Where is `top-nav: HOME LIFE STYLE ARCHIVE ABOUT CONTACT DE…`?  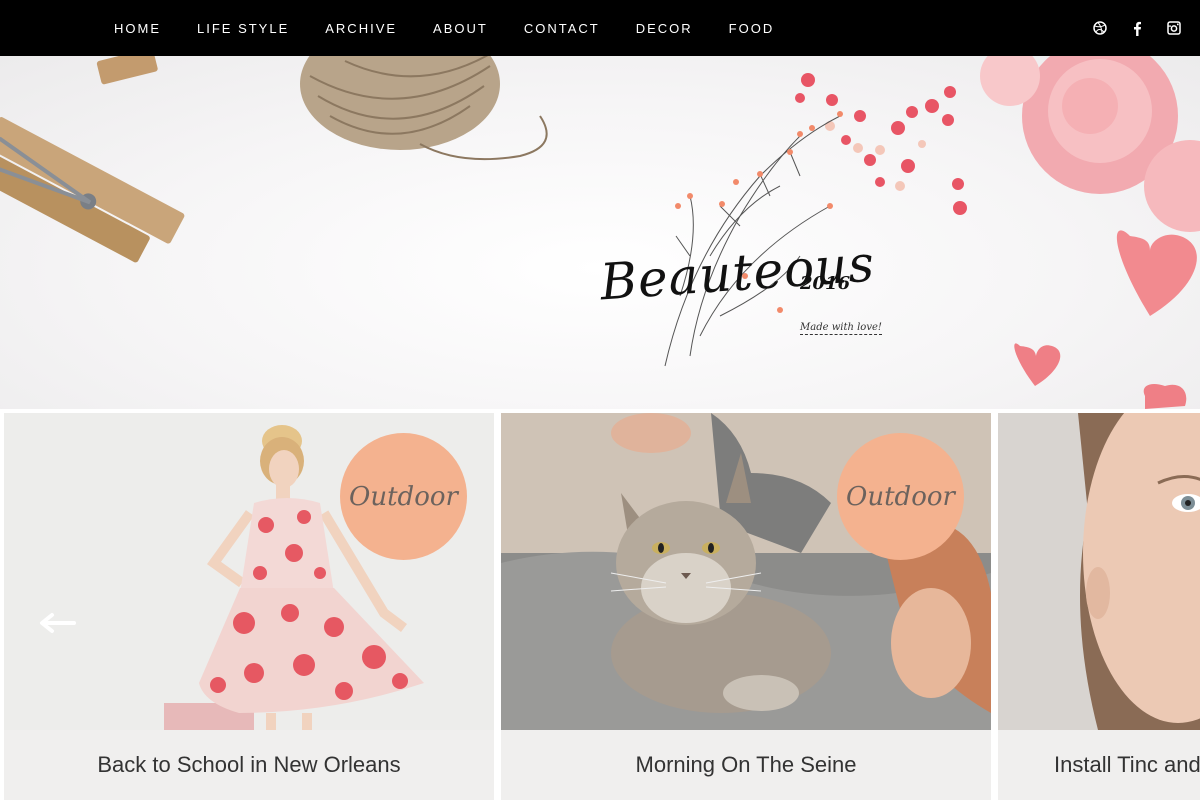
top-nav: HOME LIFE STYLE ARCHIVE ABOUT CONTACT DE… is located at coordinates (600, 28).